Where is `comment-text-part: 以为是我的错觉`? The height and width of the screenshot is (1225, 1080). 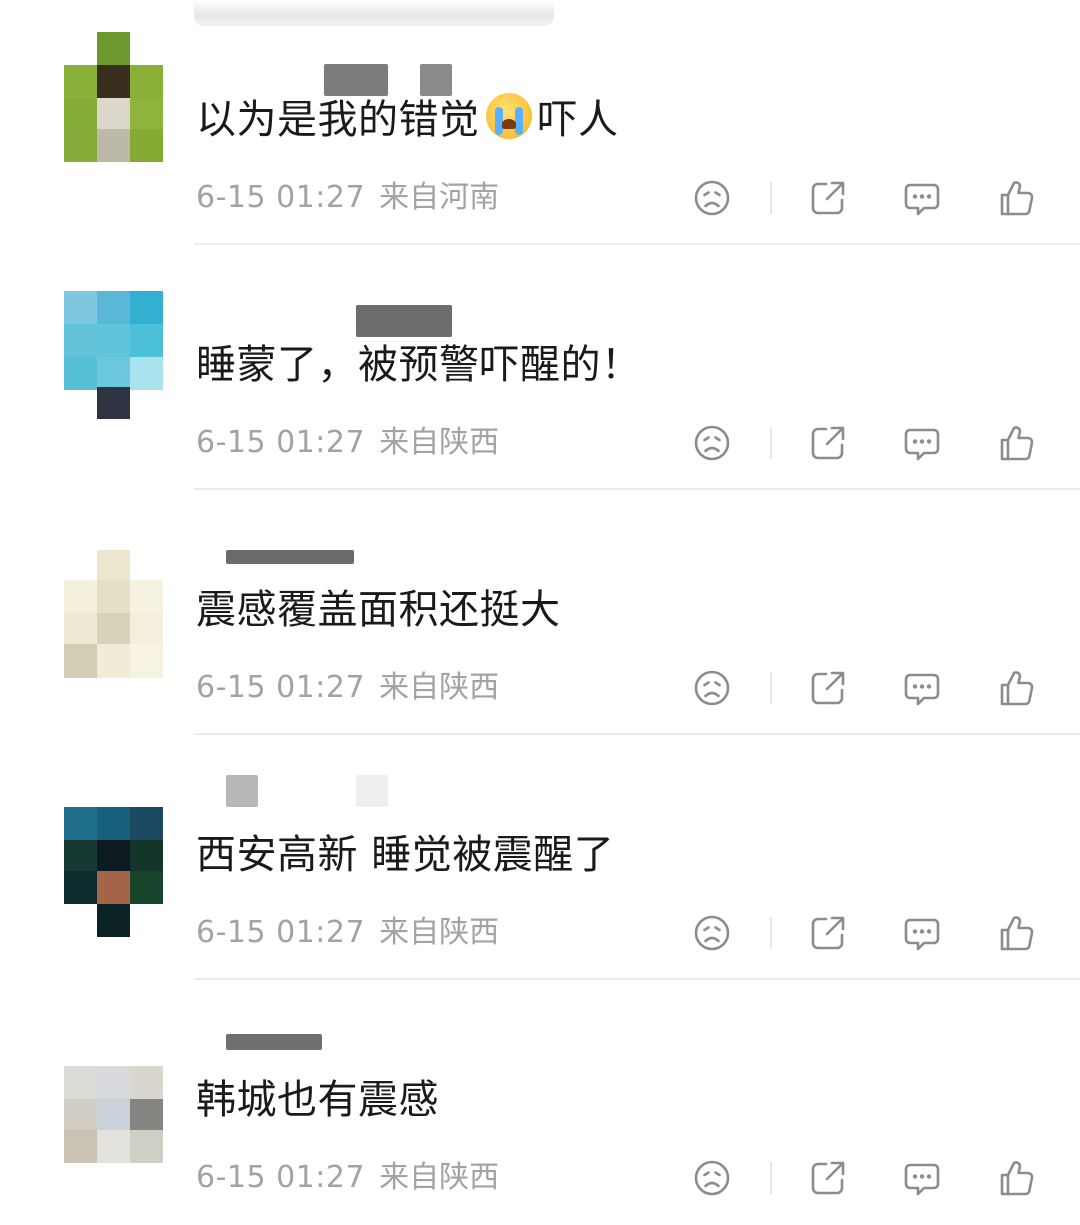
comment-text-part: 以为是我的错觉 is located at coordinates (338, 120).